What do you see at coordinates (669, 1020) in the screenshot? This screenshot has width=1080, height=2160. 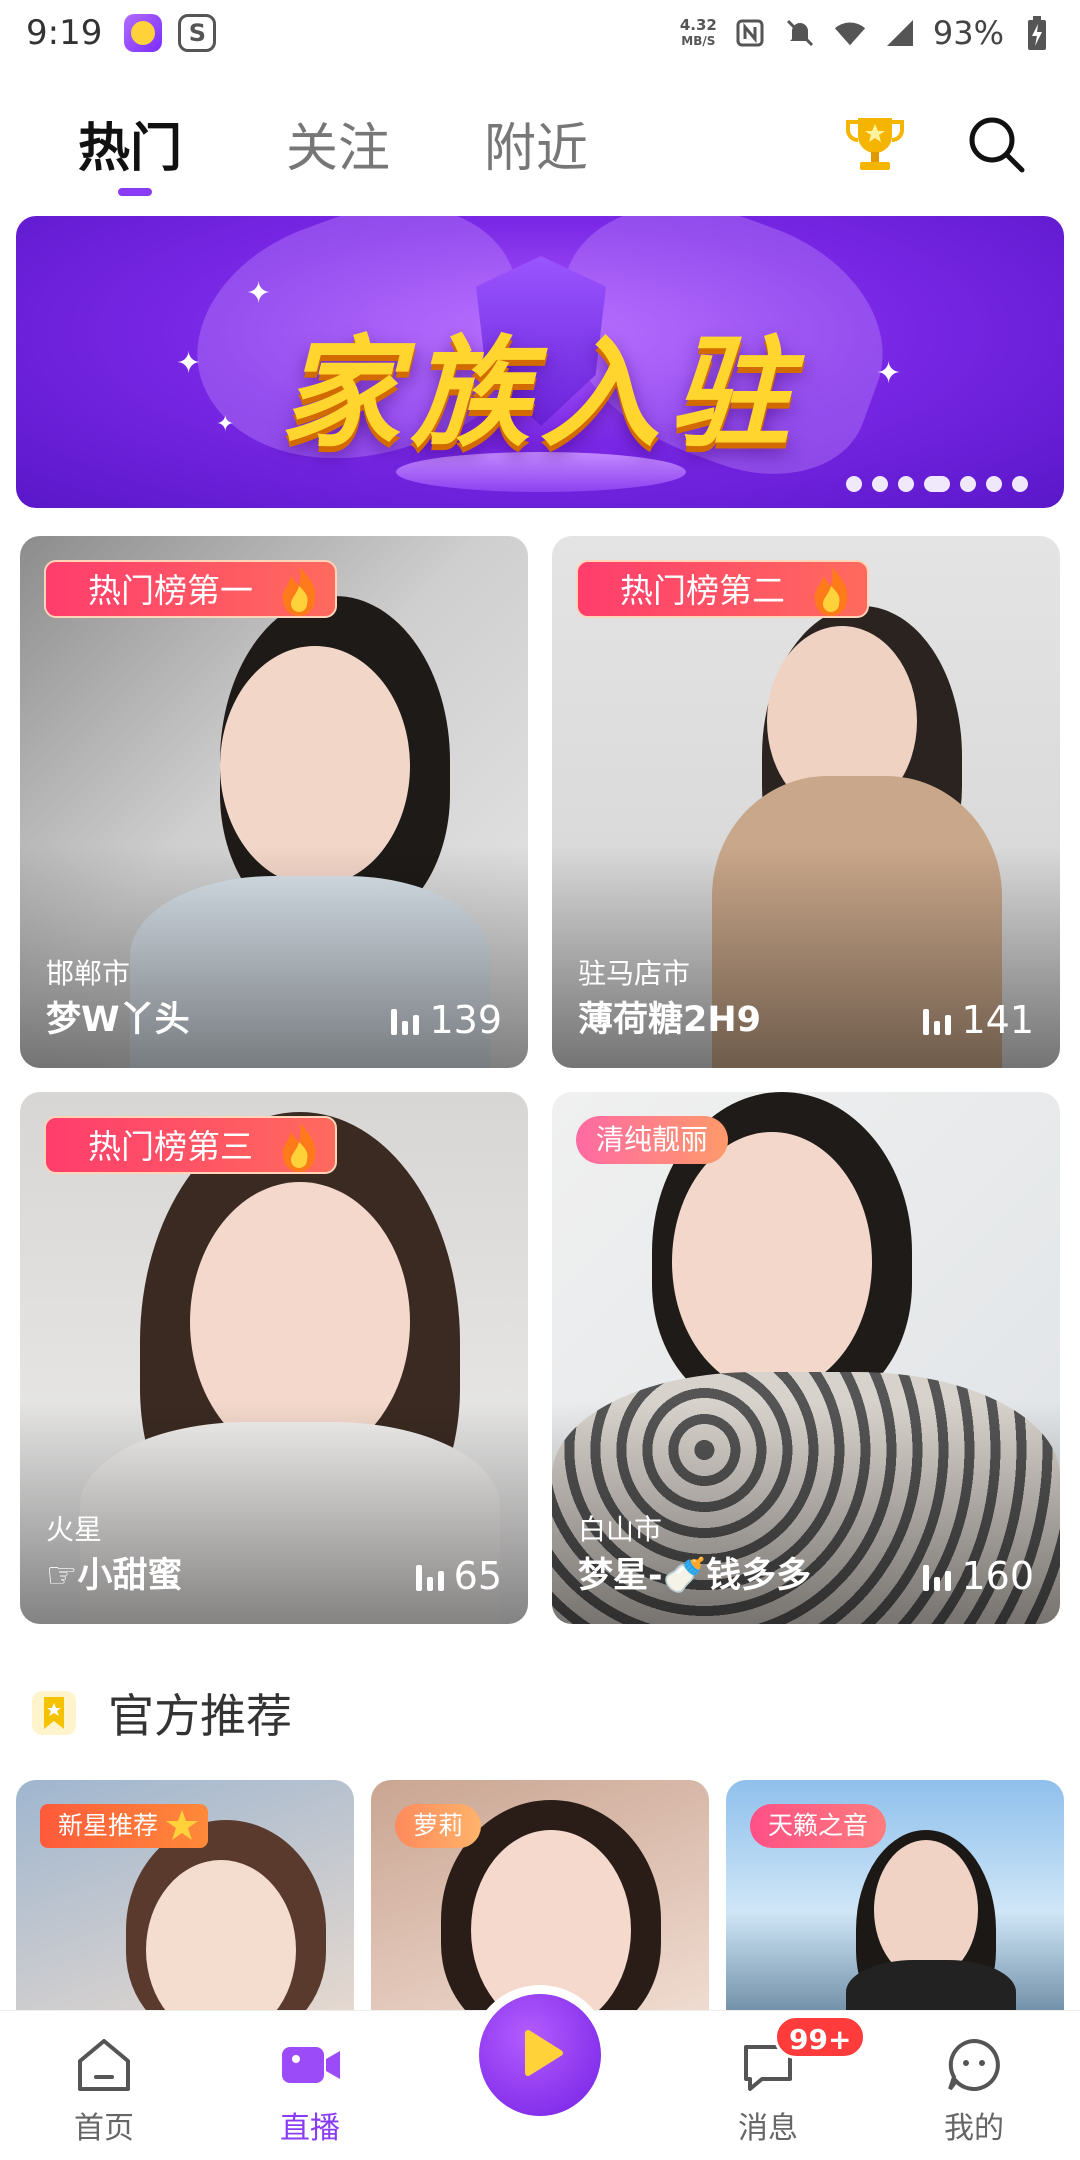 I see `streamer-name: 薄荷糖2H9` at bounding box center [669, 1020].